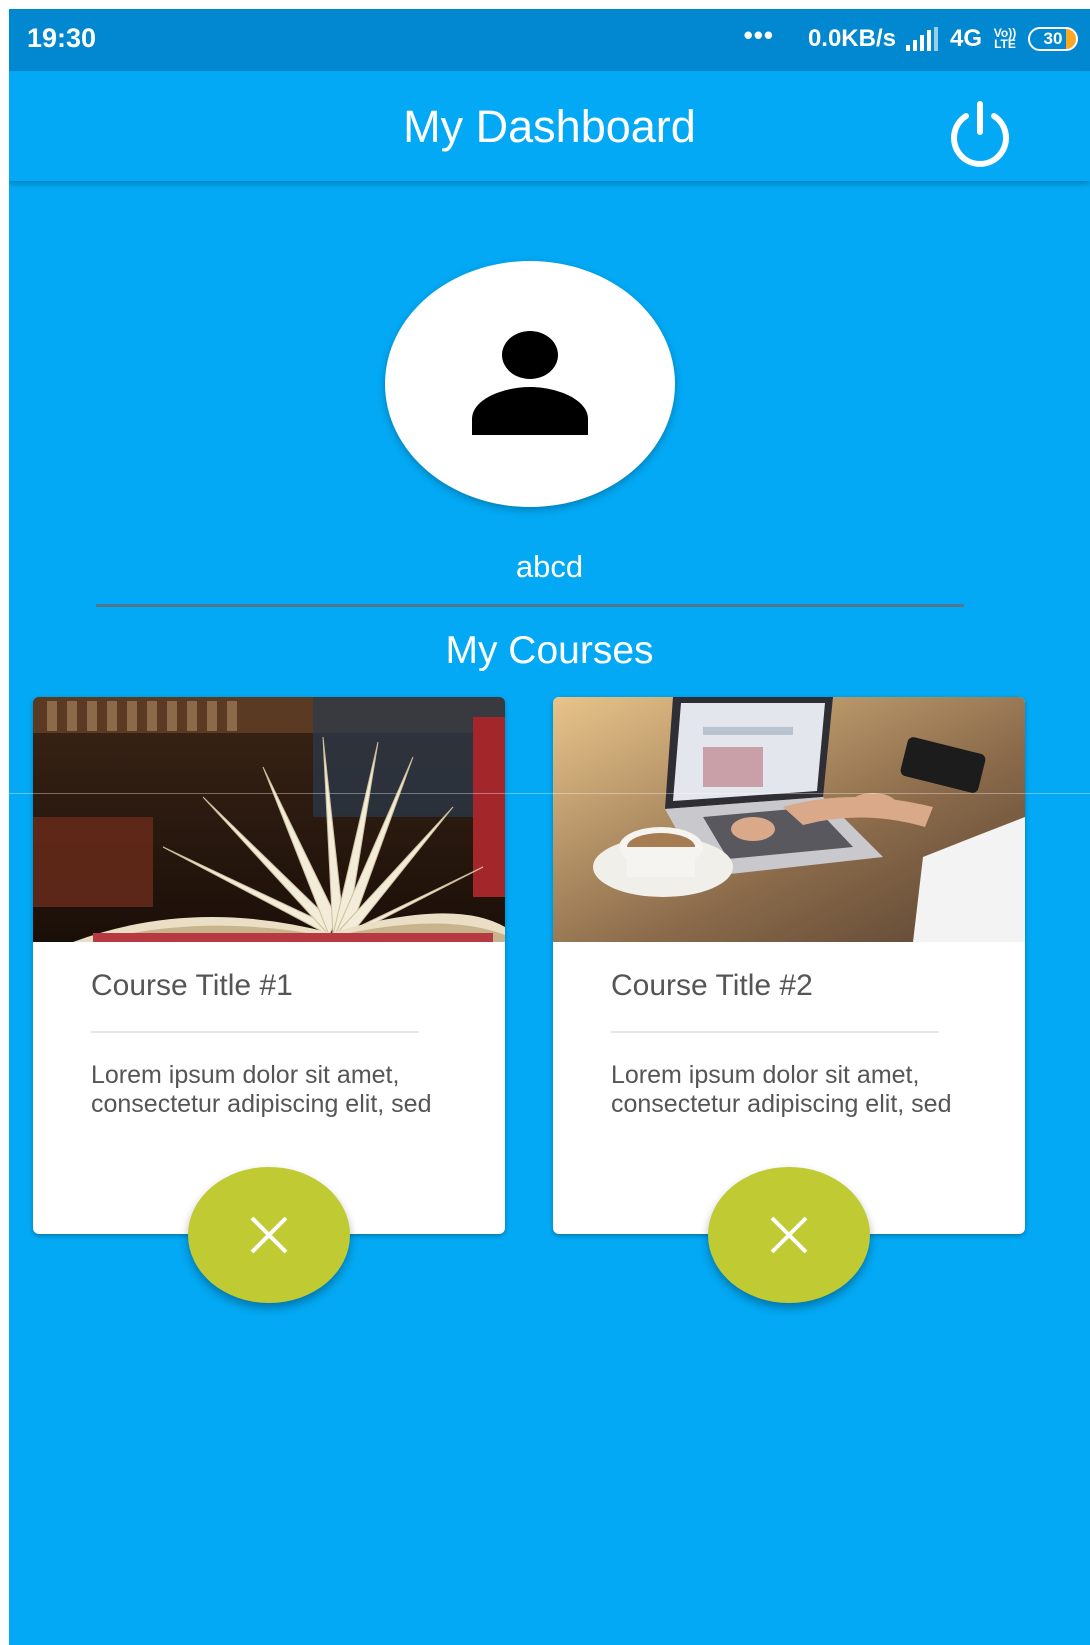 The height and width of the screenshot is (1645, 1090). Describe the element at coordinates (712, 985) in the screenshot. I see `course-title: Course Title #2` at that location.